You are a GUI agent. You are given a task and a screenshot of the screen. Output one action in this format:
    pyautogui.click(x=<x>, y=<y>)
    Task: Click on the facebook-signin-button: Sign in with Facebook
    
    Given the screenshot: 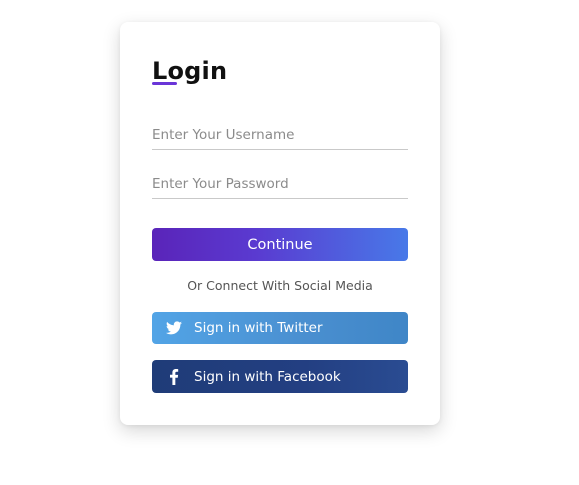 What is the action you would take?
    pyautogui.click(x=280, y=376)
    